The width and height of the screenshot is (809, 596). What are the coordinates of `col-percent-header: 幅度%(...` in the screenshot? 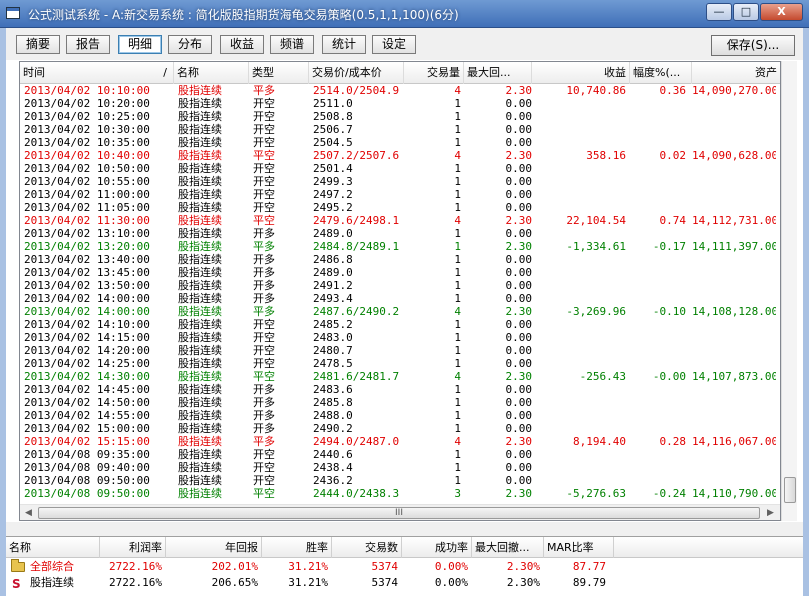 It's located at (661, 73).